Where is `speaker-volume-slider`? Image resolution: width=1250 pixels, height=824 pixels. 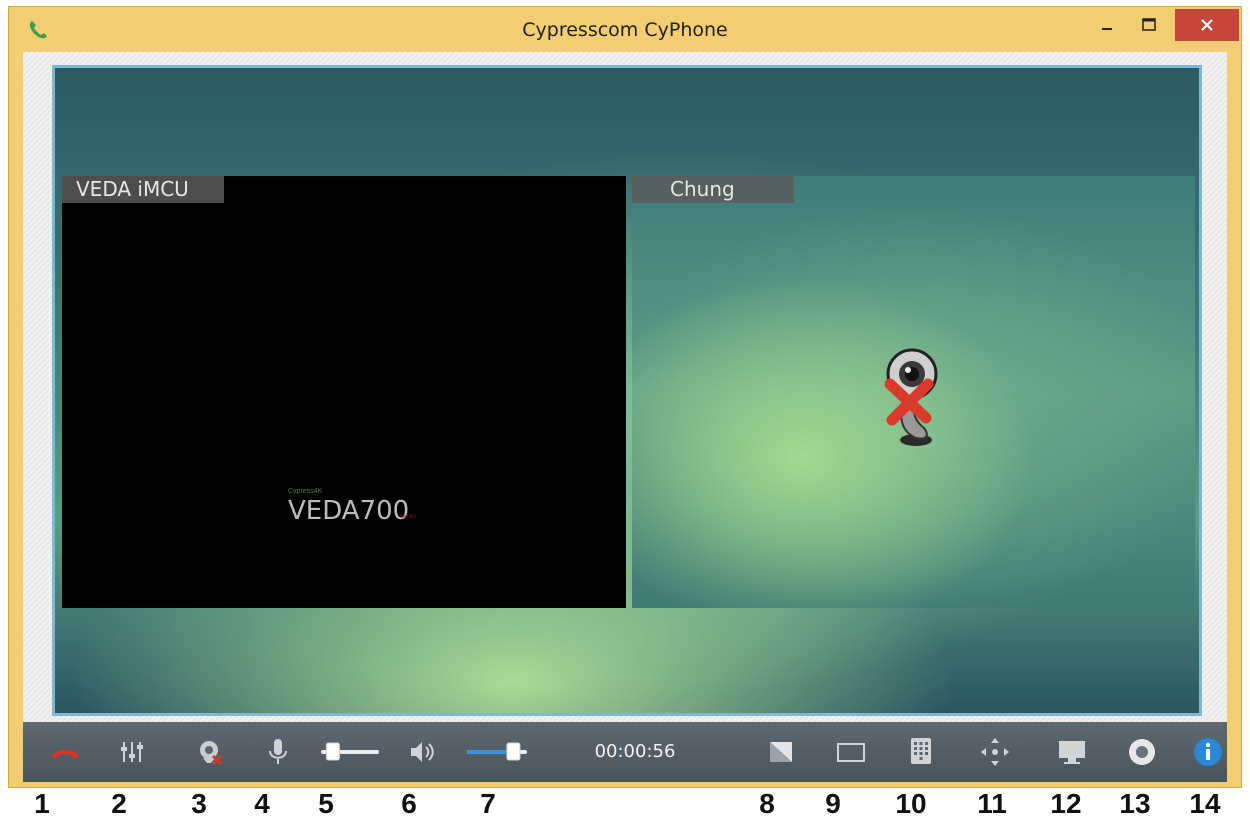
speaker-volume-slider is located at coordinates (497, 752).